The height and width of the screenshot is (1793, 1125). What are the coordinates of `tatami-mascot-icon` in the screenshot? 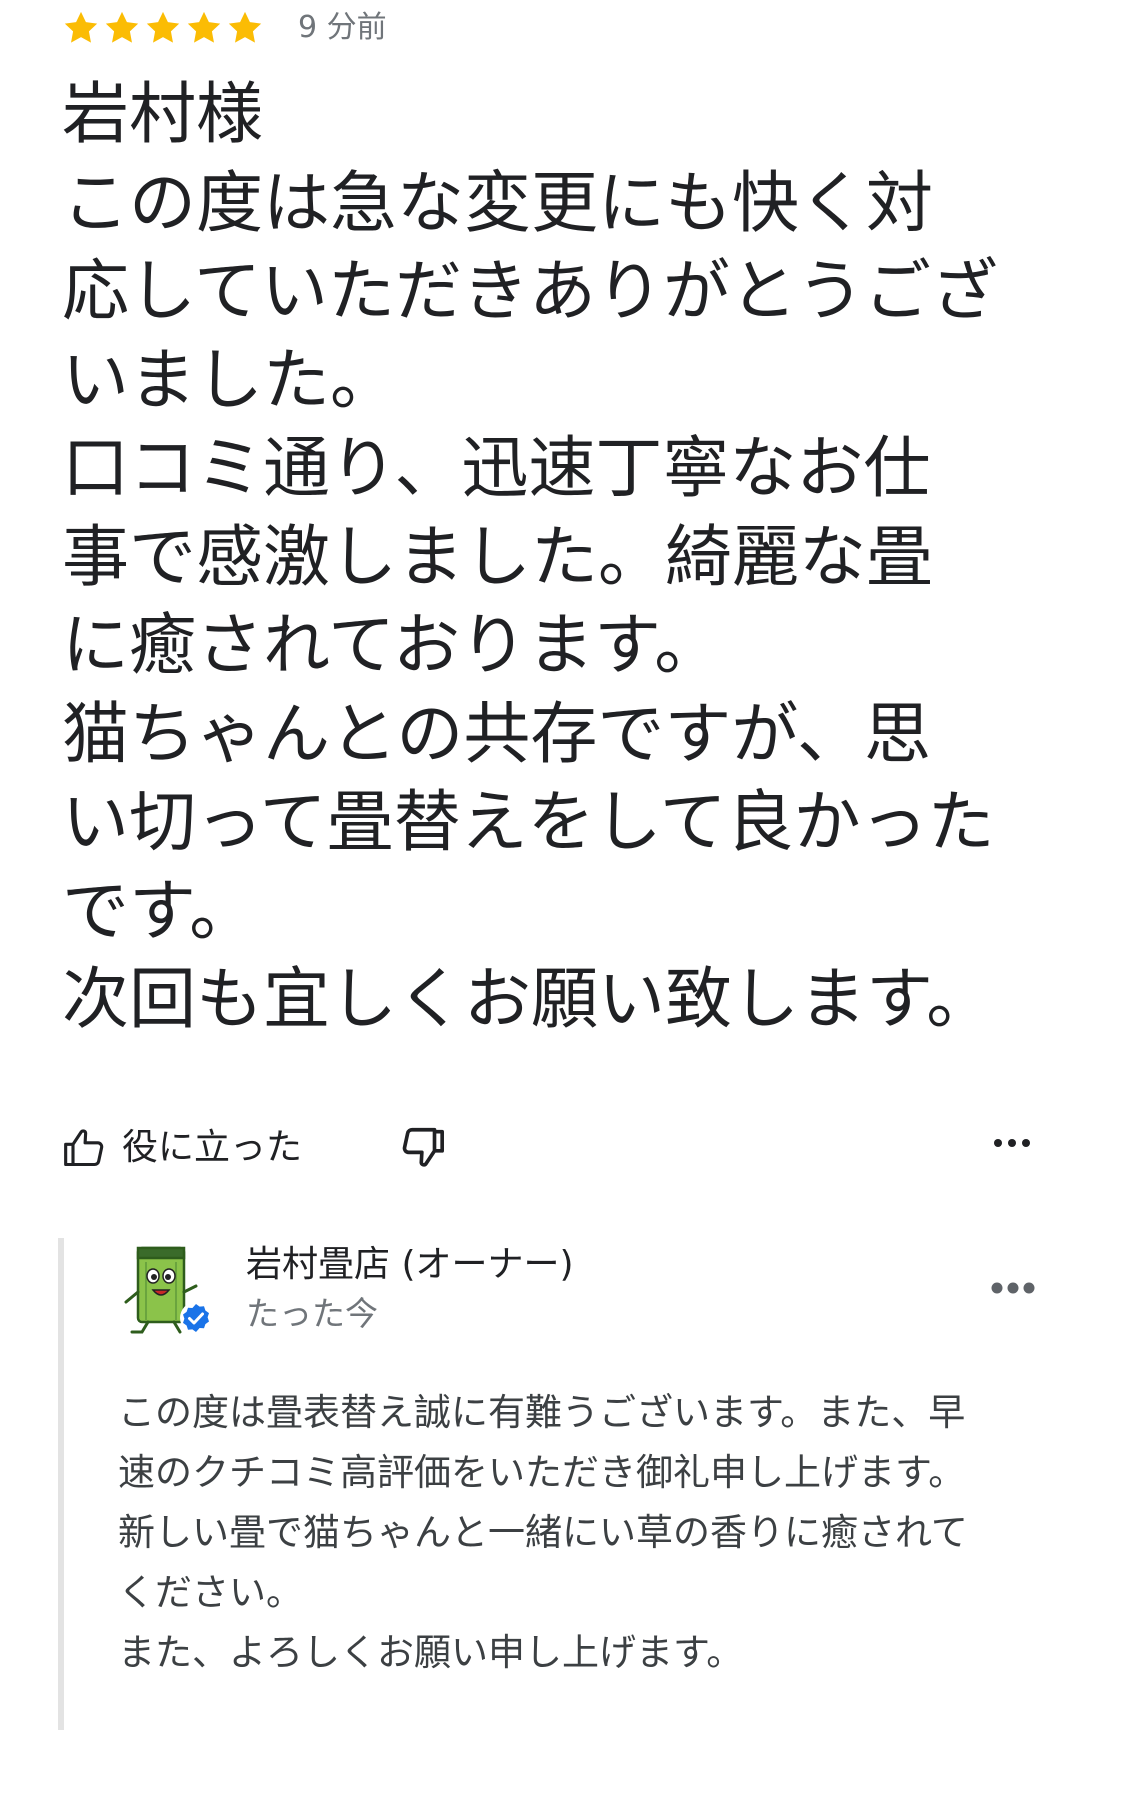 It's located at (168, 1290).